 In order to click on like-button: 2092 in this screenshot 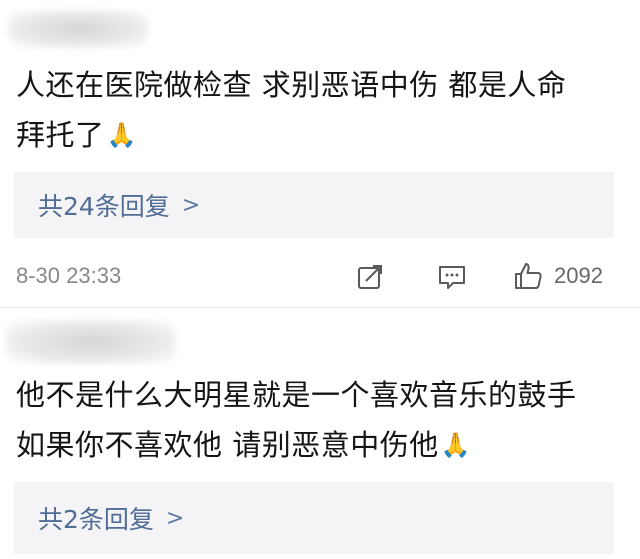, I will do `click(557, 276)`.